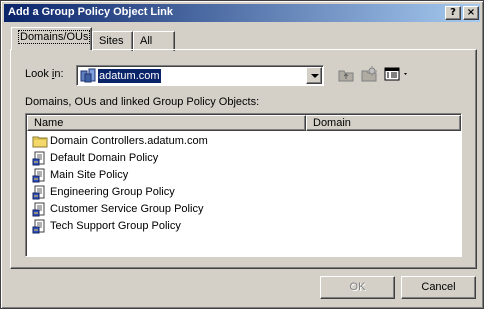 This screenshot has width=484, height=309. What do you see at coordinates (397, 74) in the screenshot?
I see `view-menu-icon` at bounding box center [397, 74].